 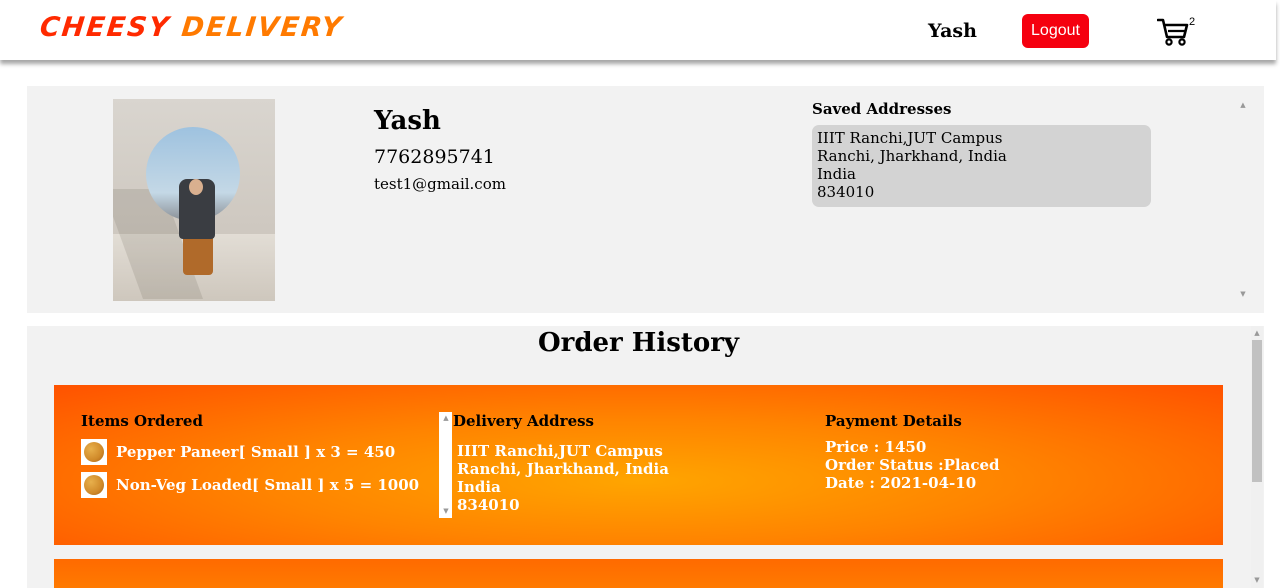 I want to click on profile-photo, so click(x=194, y=200).